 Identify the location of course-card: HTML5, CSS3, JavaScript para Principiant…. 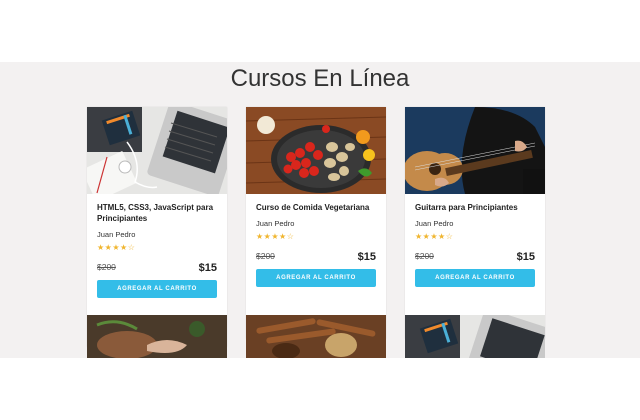
(157, 227).